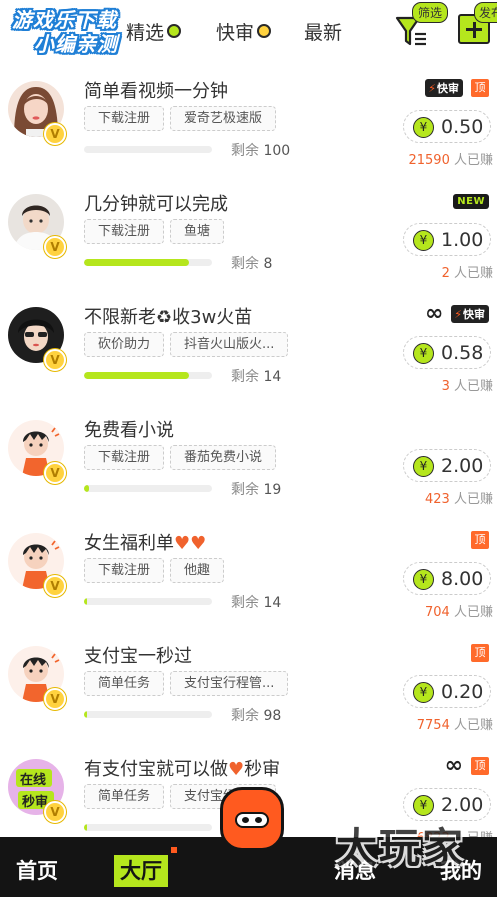 The width and height of the screenshot is (497, 897). Describe the element at coordinates (445, 273) in the screenshot. I see `earned-number: 2` at that location.